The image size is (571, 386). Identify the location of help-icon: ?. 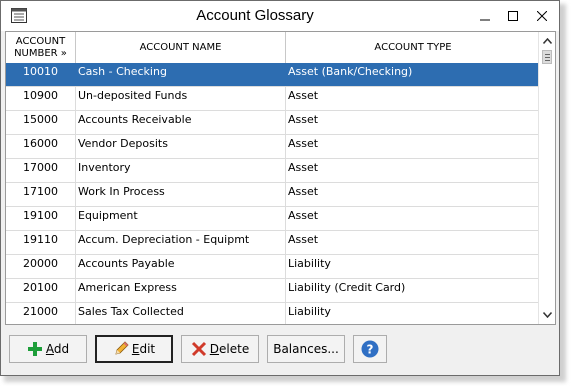
(370, 349).